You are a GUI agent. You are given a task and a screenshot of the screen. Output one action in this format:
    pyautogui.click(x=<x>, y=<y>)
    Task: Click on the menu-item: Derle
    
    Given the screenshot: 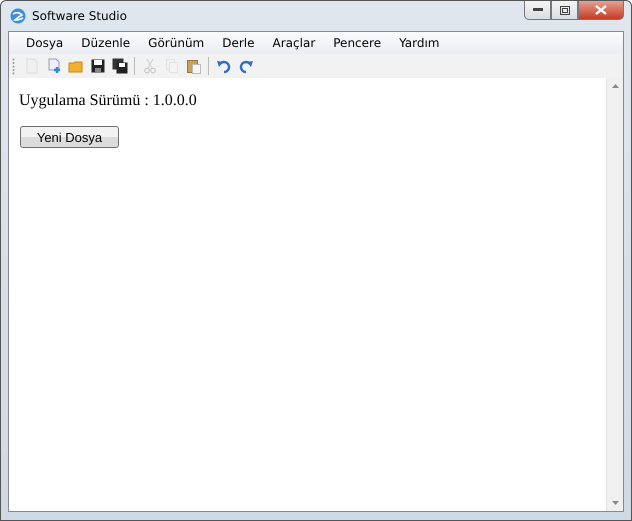 What is the action you would take?
    pyautogui.click(x=238, y=43)
    